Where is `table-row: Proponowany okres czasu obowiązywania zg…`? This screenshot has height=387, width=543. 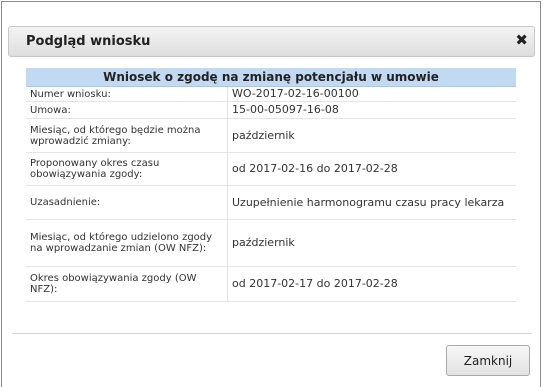 table-row: Proponowany okres czasu obowiązywania zg… is located at coordinates (271, 169).